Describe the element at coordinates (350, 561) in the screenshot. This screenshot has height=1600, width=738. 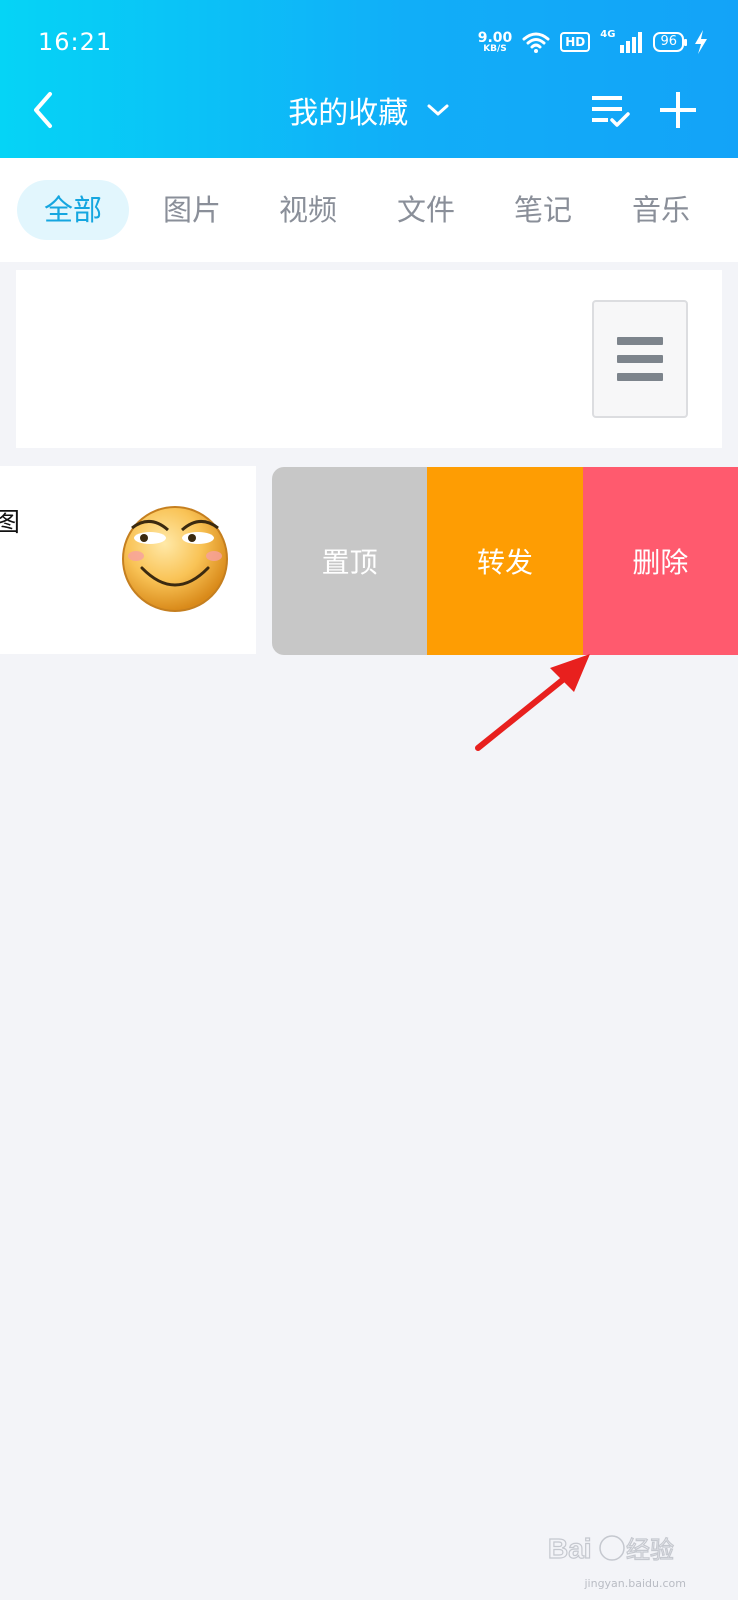
I see `pin-button: 置顶` at that location.